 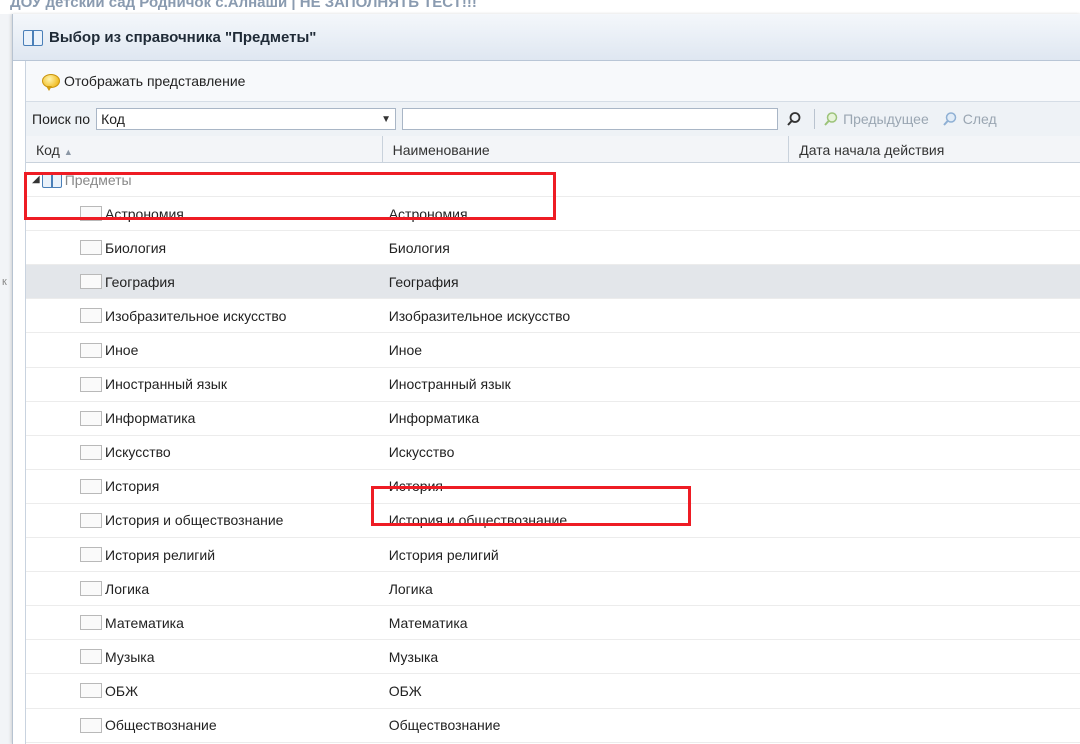 I want to click on next-label: След, so click(x=979, y=119).